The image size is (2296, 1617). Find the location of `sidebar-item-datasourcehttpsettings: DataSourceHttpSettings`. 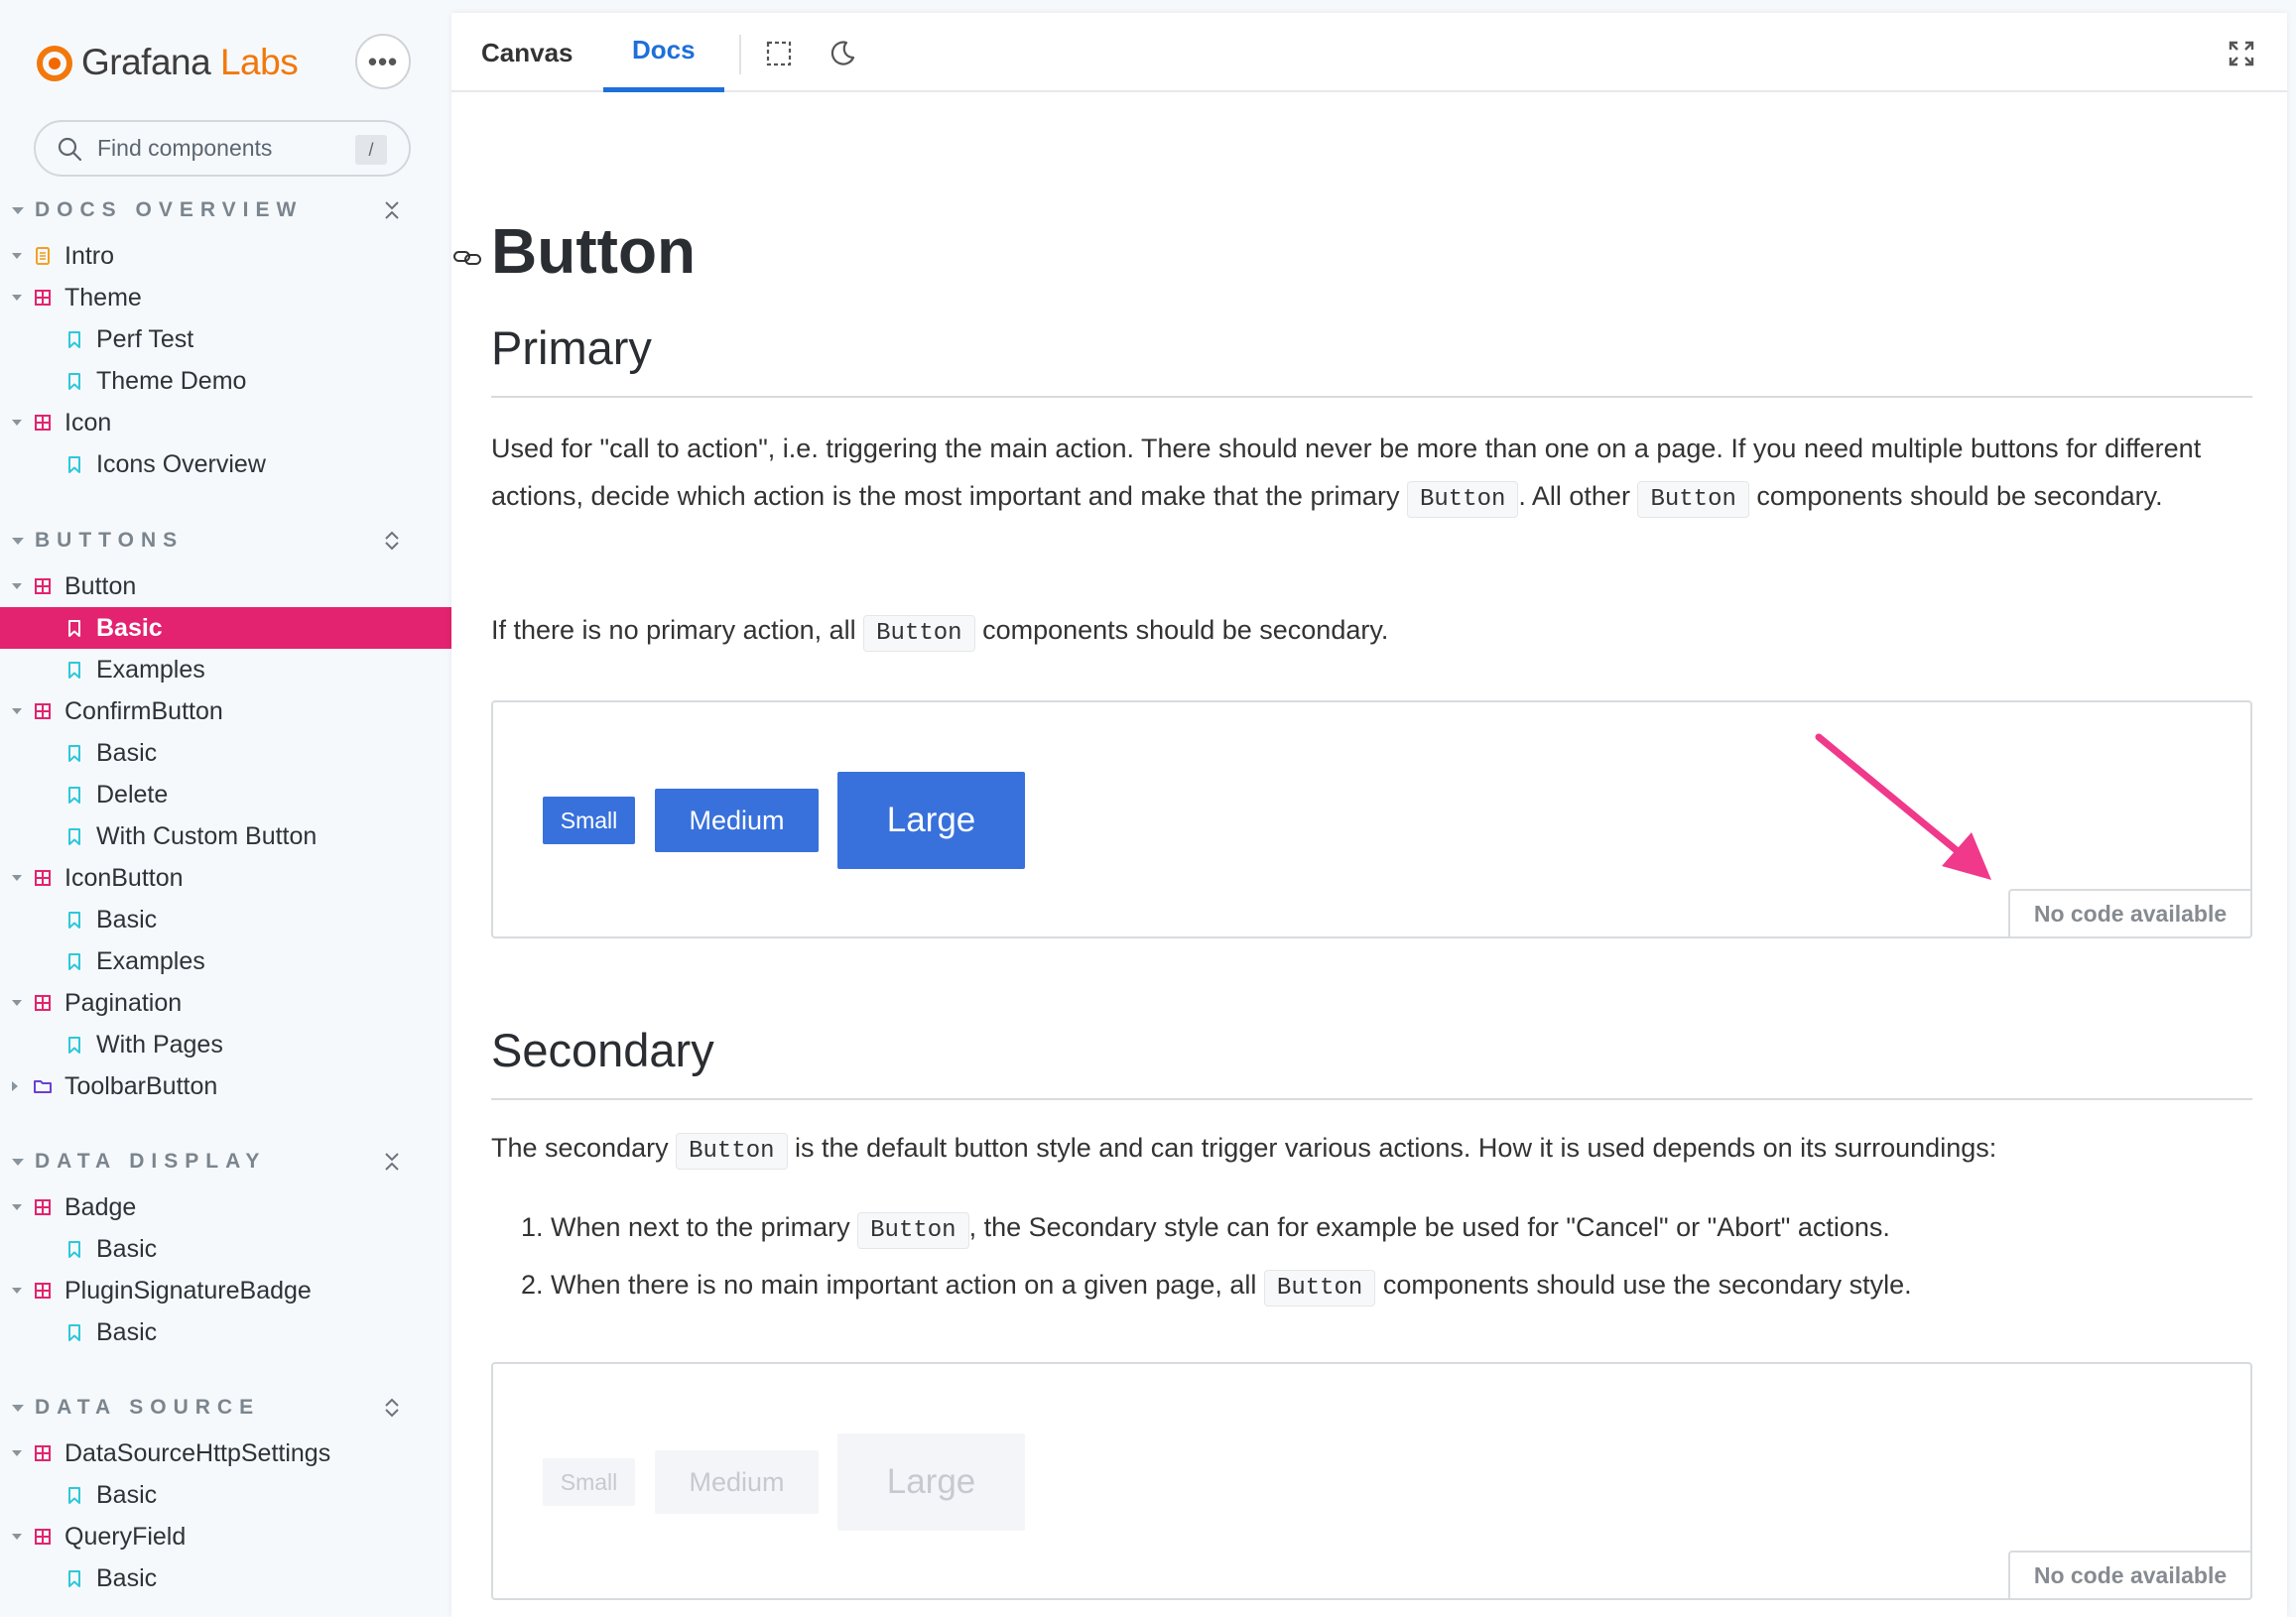

sidebar-item-datasourcehttpsettings: DataSourceHttpSettings is located at coordinates (226, 1453).